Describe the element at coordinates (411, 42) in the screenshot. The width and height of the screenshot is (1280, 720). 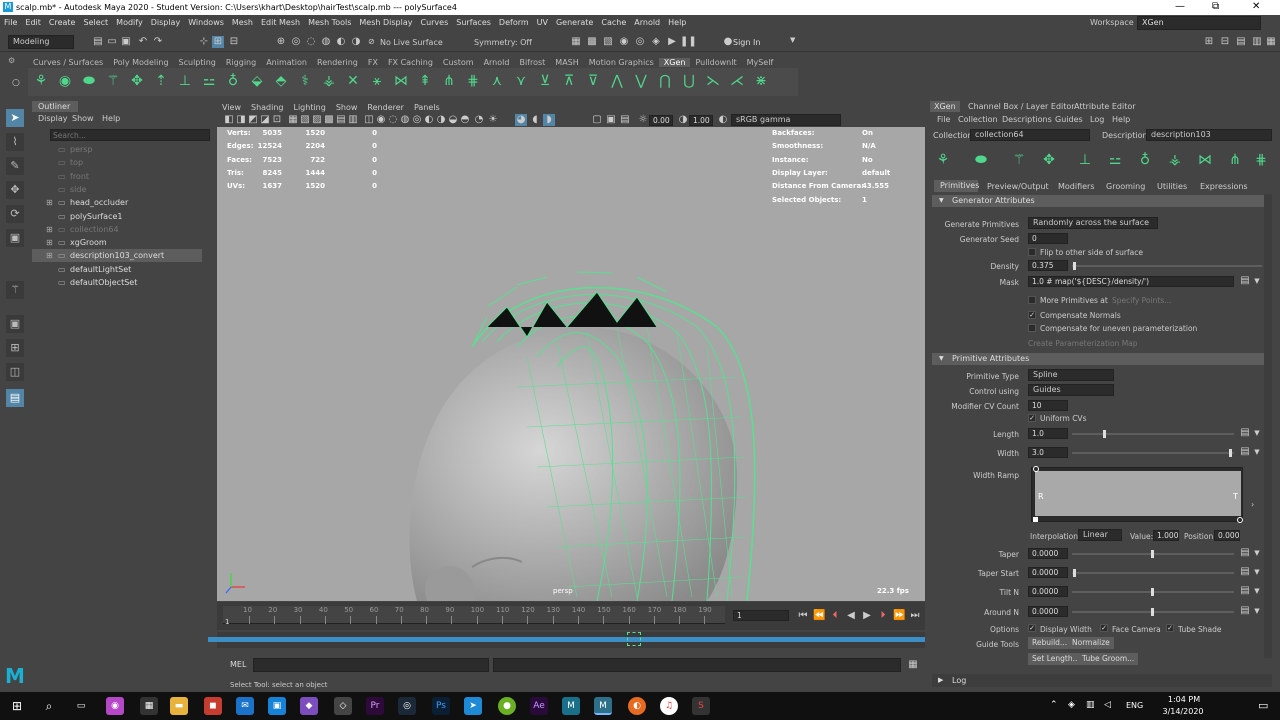
I see `live-surface-label: No Live Surface` at that location.